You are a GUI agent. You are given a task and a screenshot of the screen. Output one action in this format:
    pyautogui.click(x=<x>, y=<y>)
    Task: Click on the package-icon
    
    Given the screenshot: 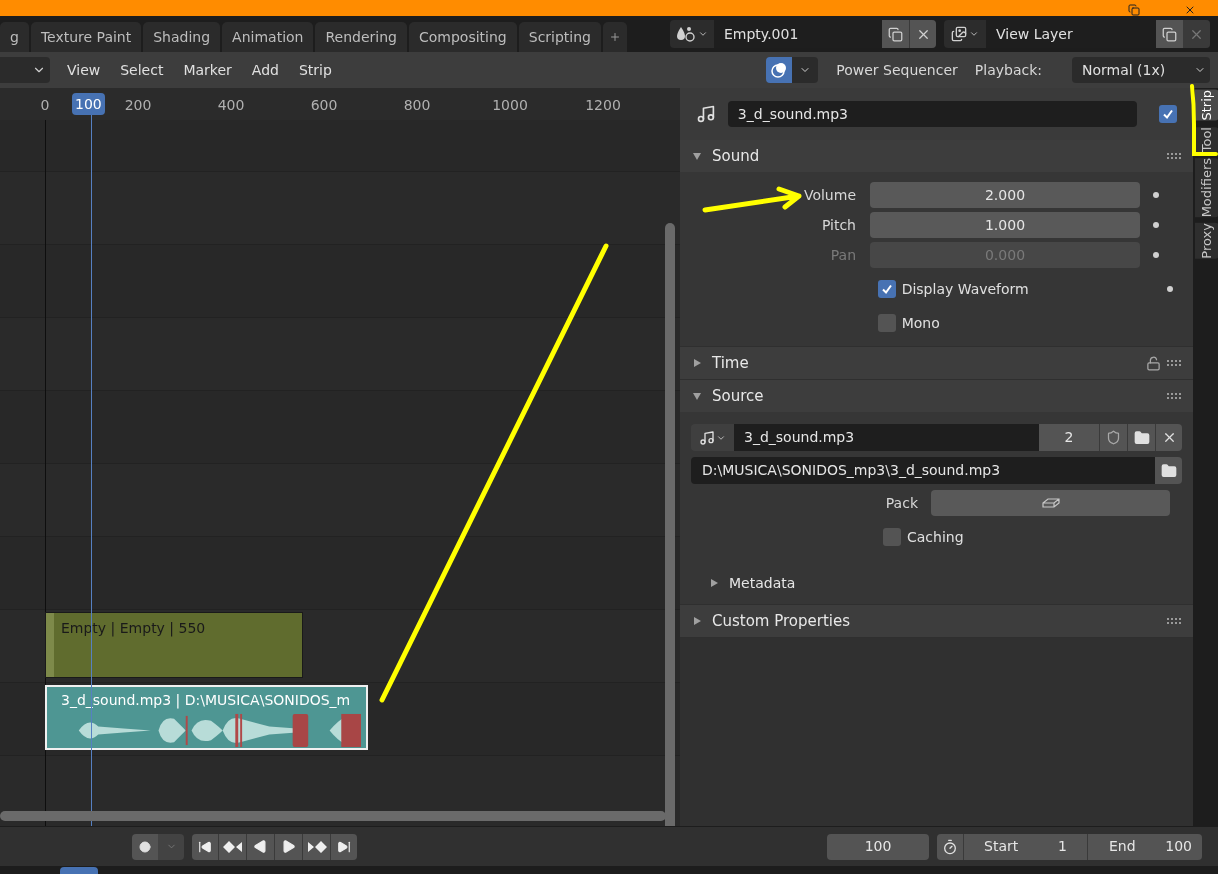 What is the action you would take?
    pyautogui.click(x=1050, y=503)
    